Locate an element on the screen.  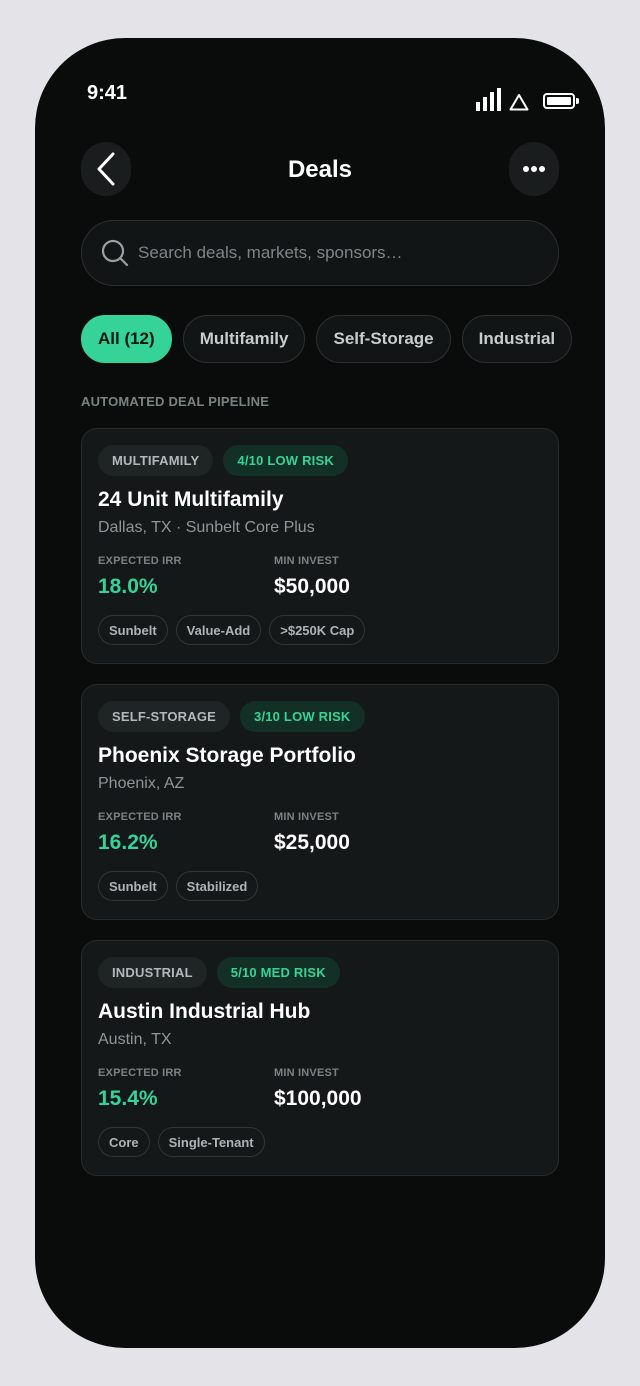
filter-chip-multifamily: Multifamily is located at coordinates (244, 339).